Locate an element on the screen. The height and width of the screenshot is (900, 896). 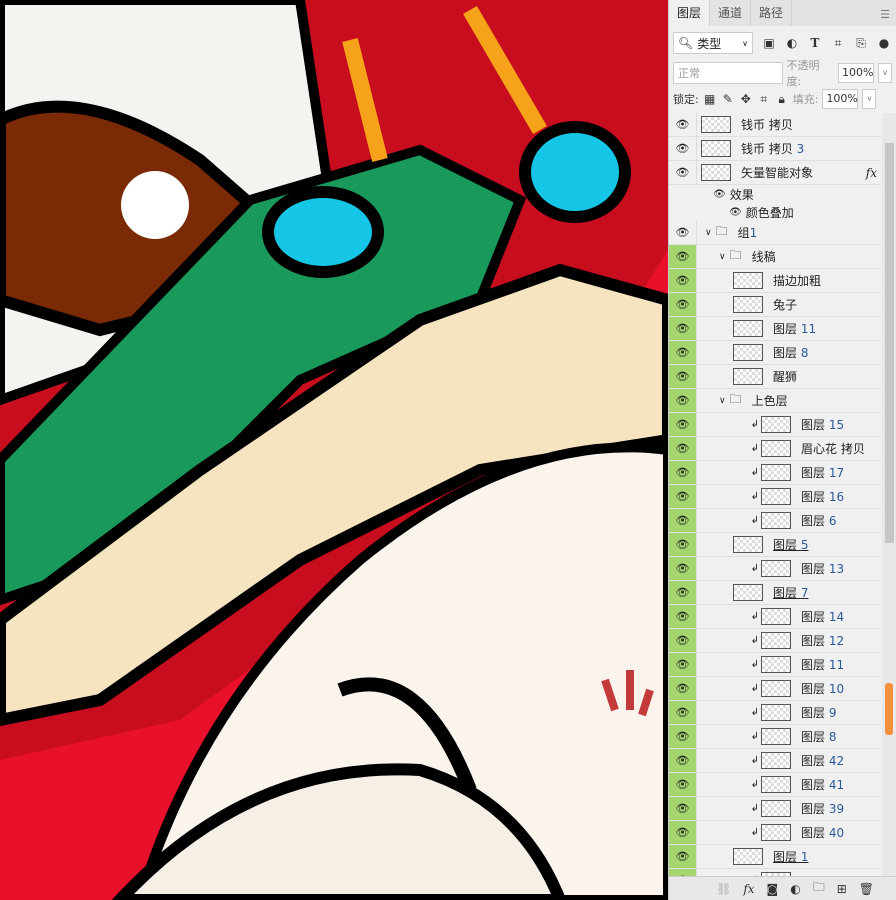
layer-row: 👁︎ ↲ 图层 42 is located at coordinates (775, 761).